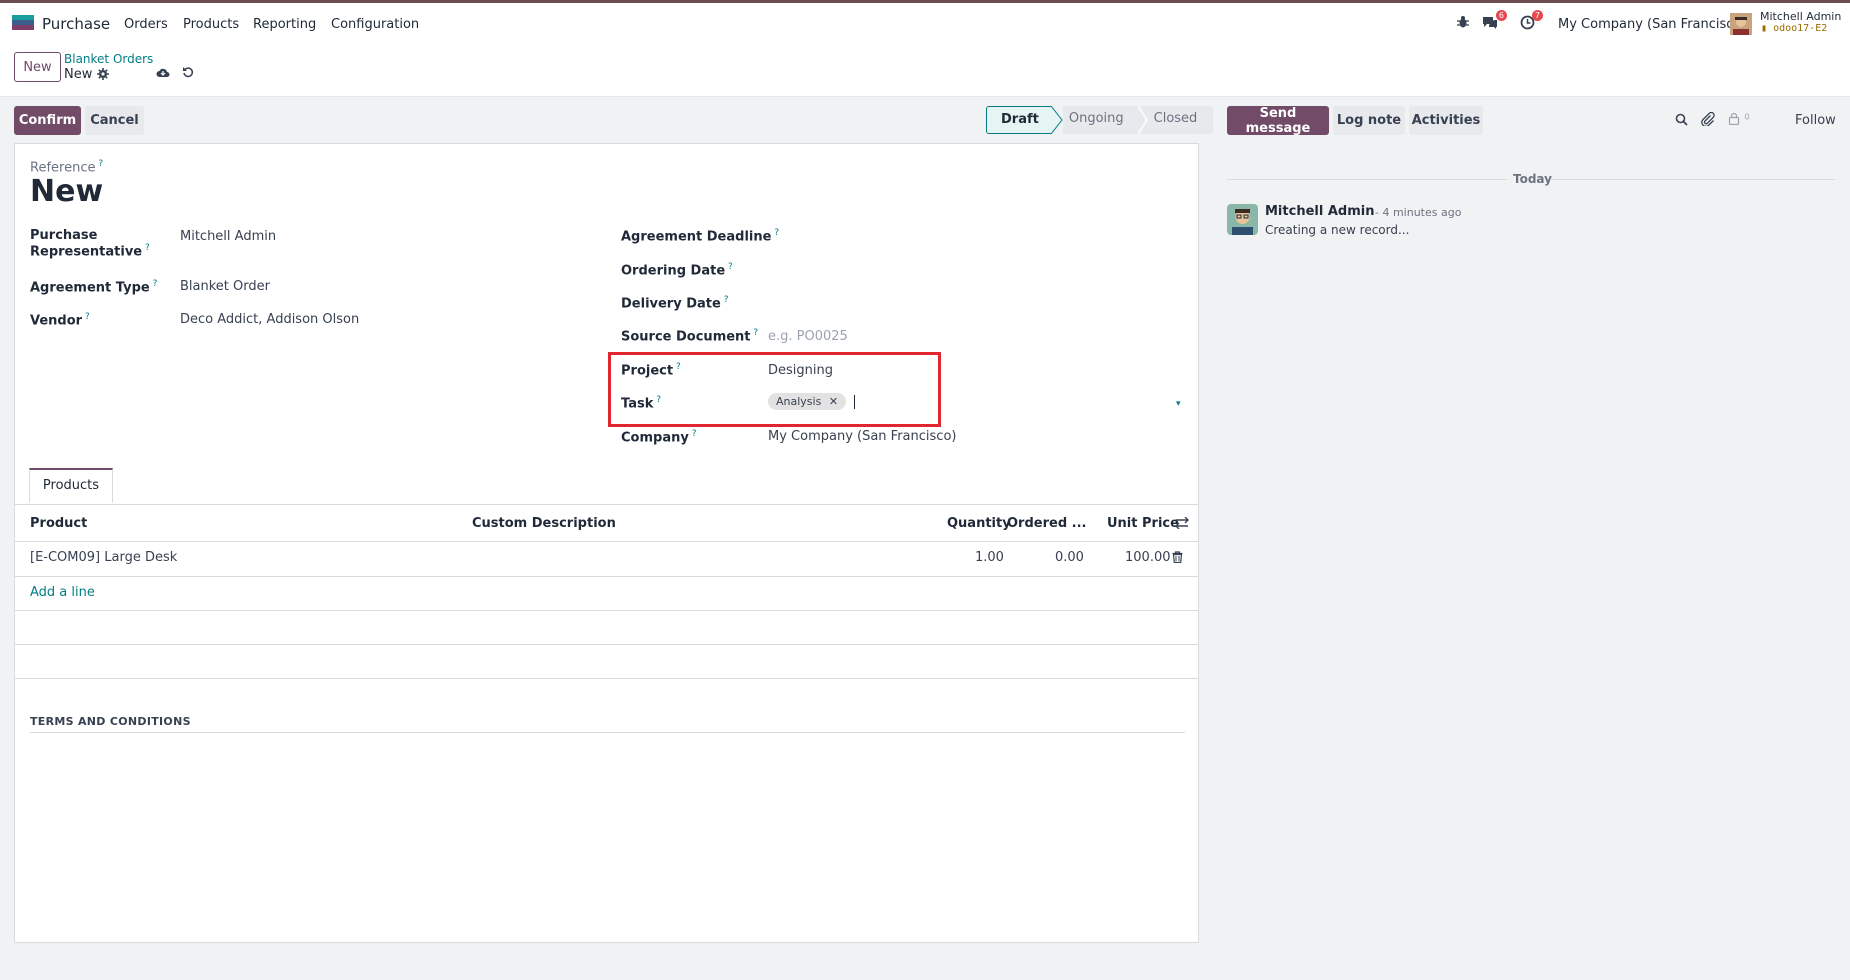  Describe the element at coordinates (37, 67) in the screenshot. I see `new-button: New` at that location.